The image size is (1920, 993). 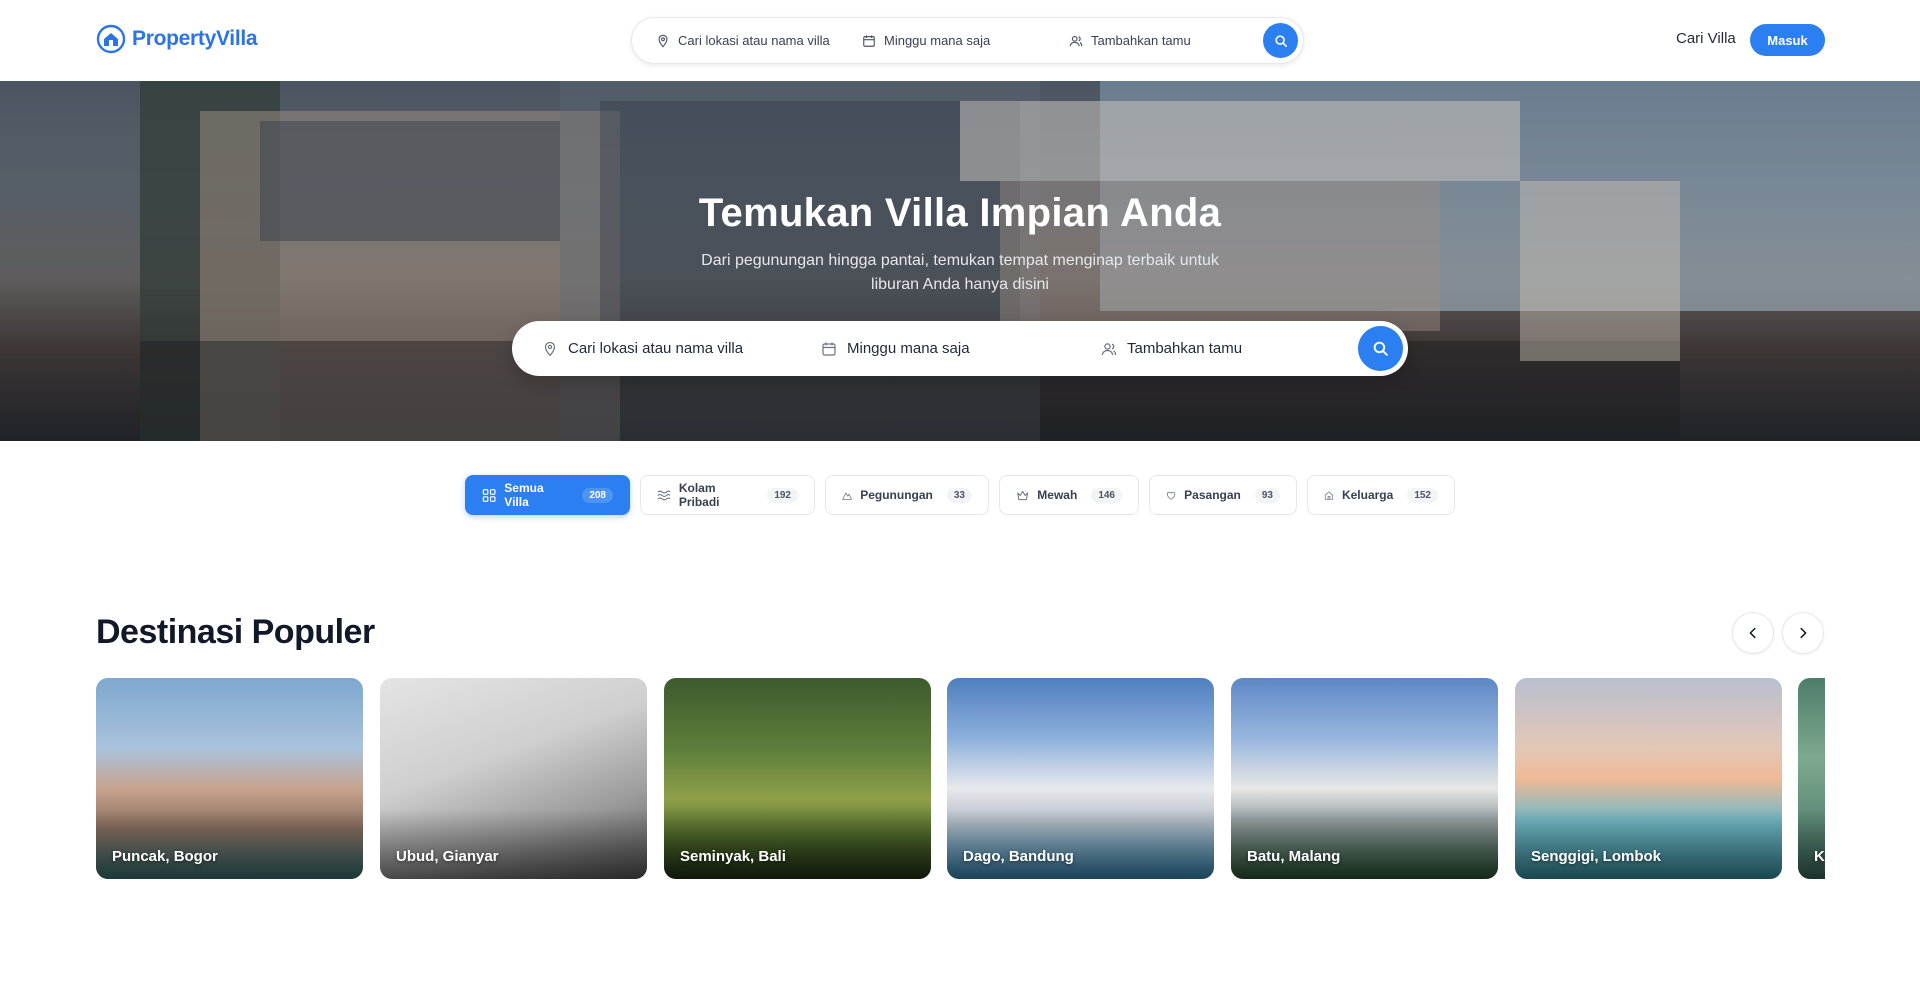 What do you see at coordinates (1648, 778) in the screenshot?
I see `destination-card: Senggigi, Lombok` at bounding box center [1648, 778].